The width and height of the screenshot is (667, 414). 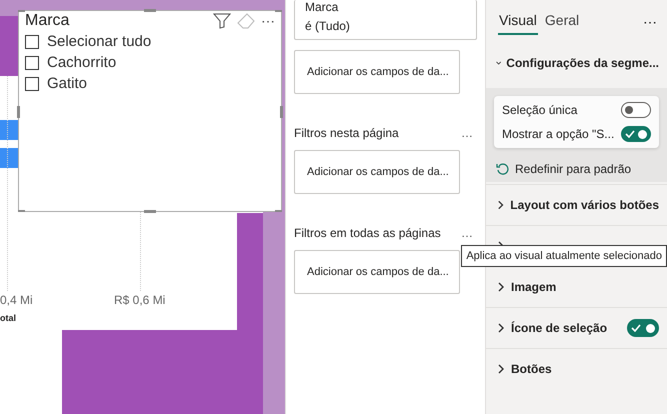 I want to click on tooltip: Aplica ao visual atualmente selecionado, so click(x=564, y=256).